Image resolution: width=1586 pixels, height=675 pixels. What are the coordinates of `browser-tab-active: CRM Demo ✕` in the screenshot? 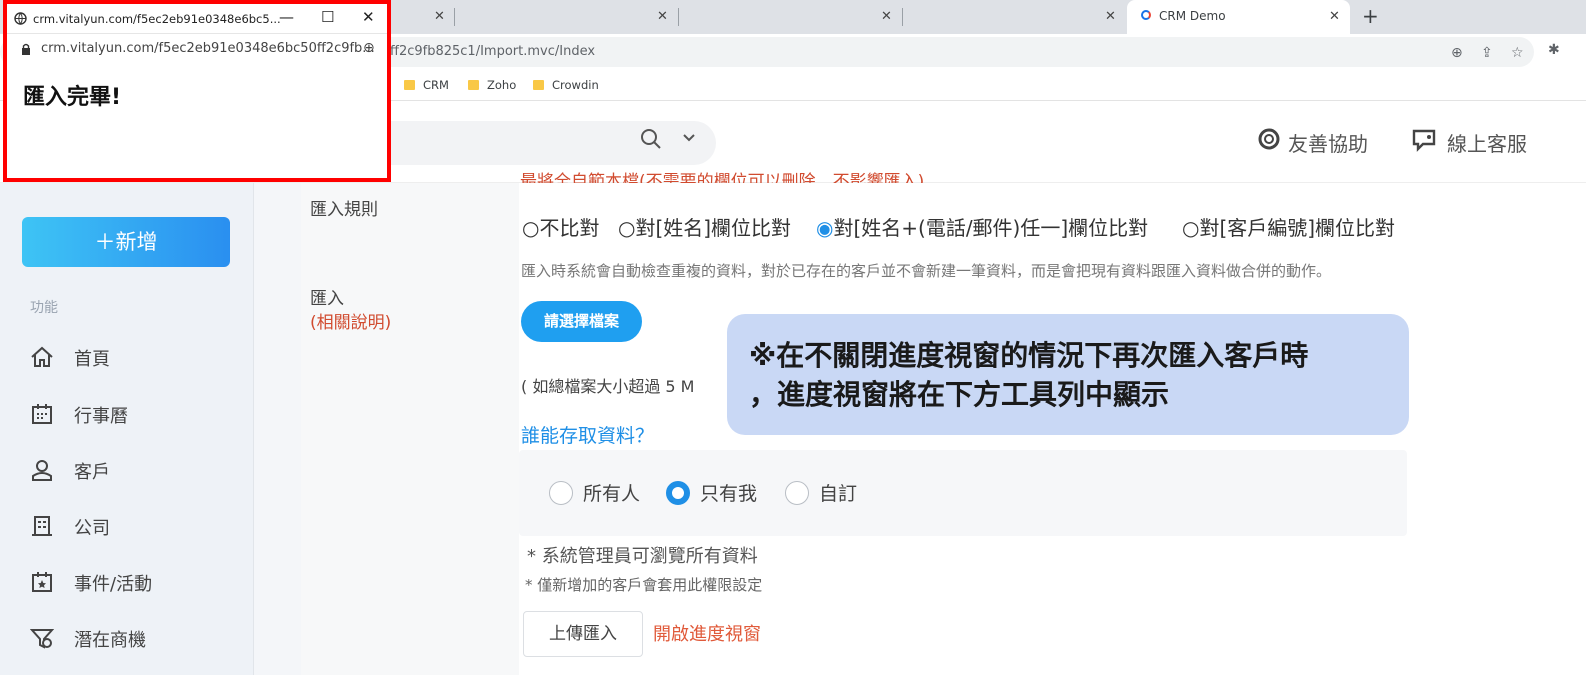 It's located at (1238, 17).